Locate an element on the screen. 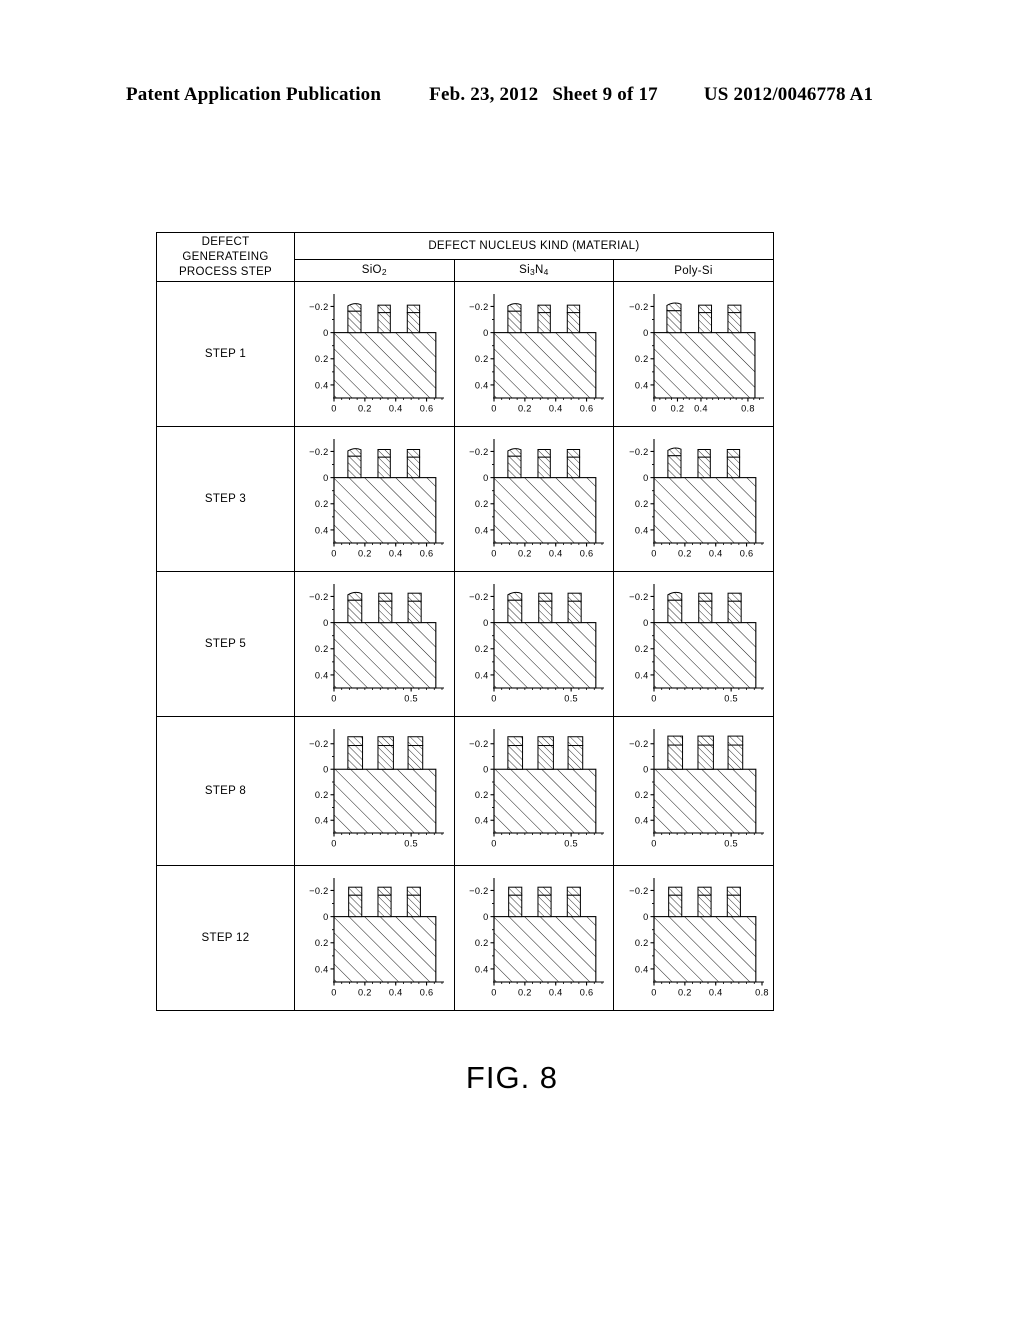 The height and width of the screenshot is (1320, 1024). plot-area-step5-sio2 is located at coordinates (385, 640).